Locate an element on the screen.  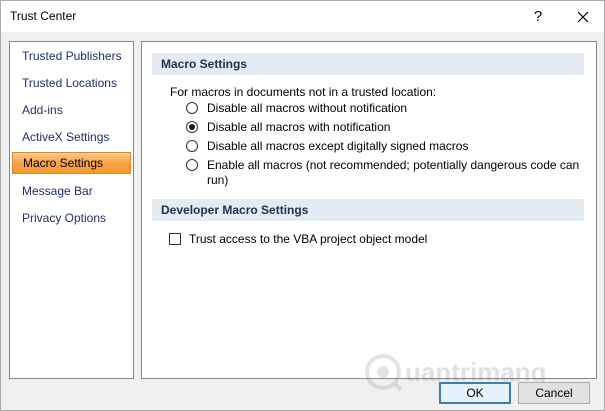
macro-settings-header: Macro Settings is located at coordinates (368, 64).